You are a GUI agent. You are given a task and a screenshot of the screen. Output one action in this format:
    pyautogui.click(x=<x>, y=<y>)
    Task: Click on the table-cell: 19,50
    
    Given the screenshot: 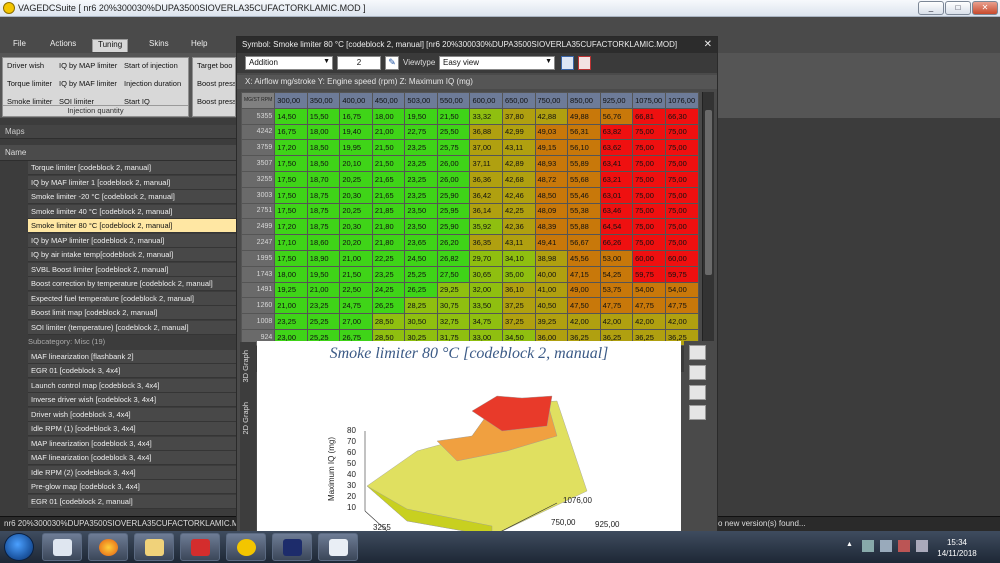 What is the action you would take?
    pyautogui.click(x=421, y=116)
    